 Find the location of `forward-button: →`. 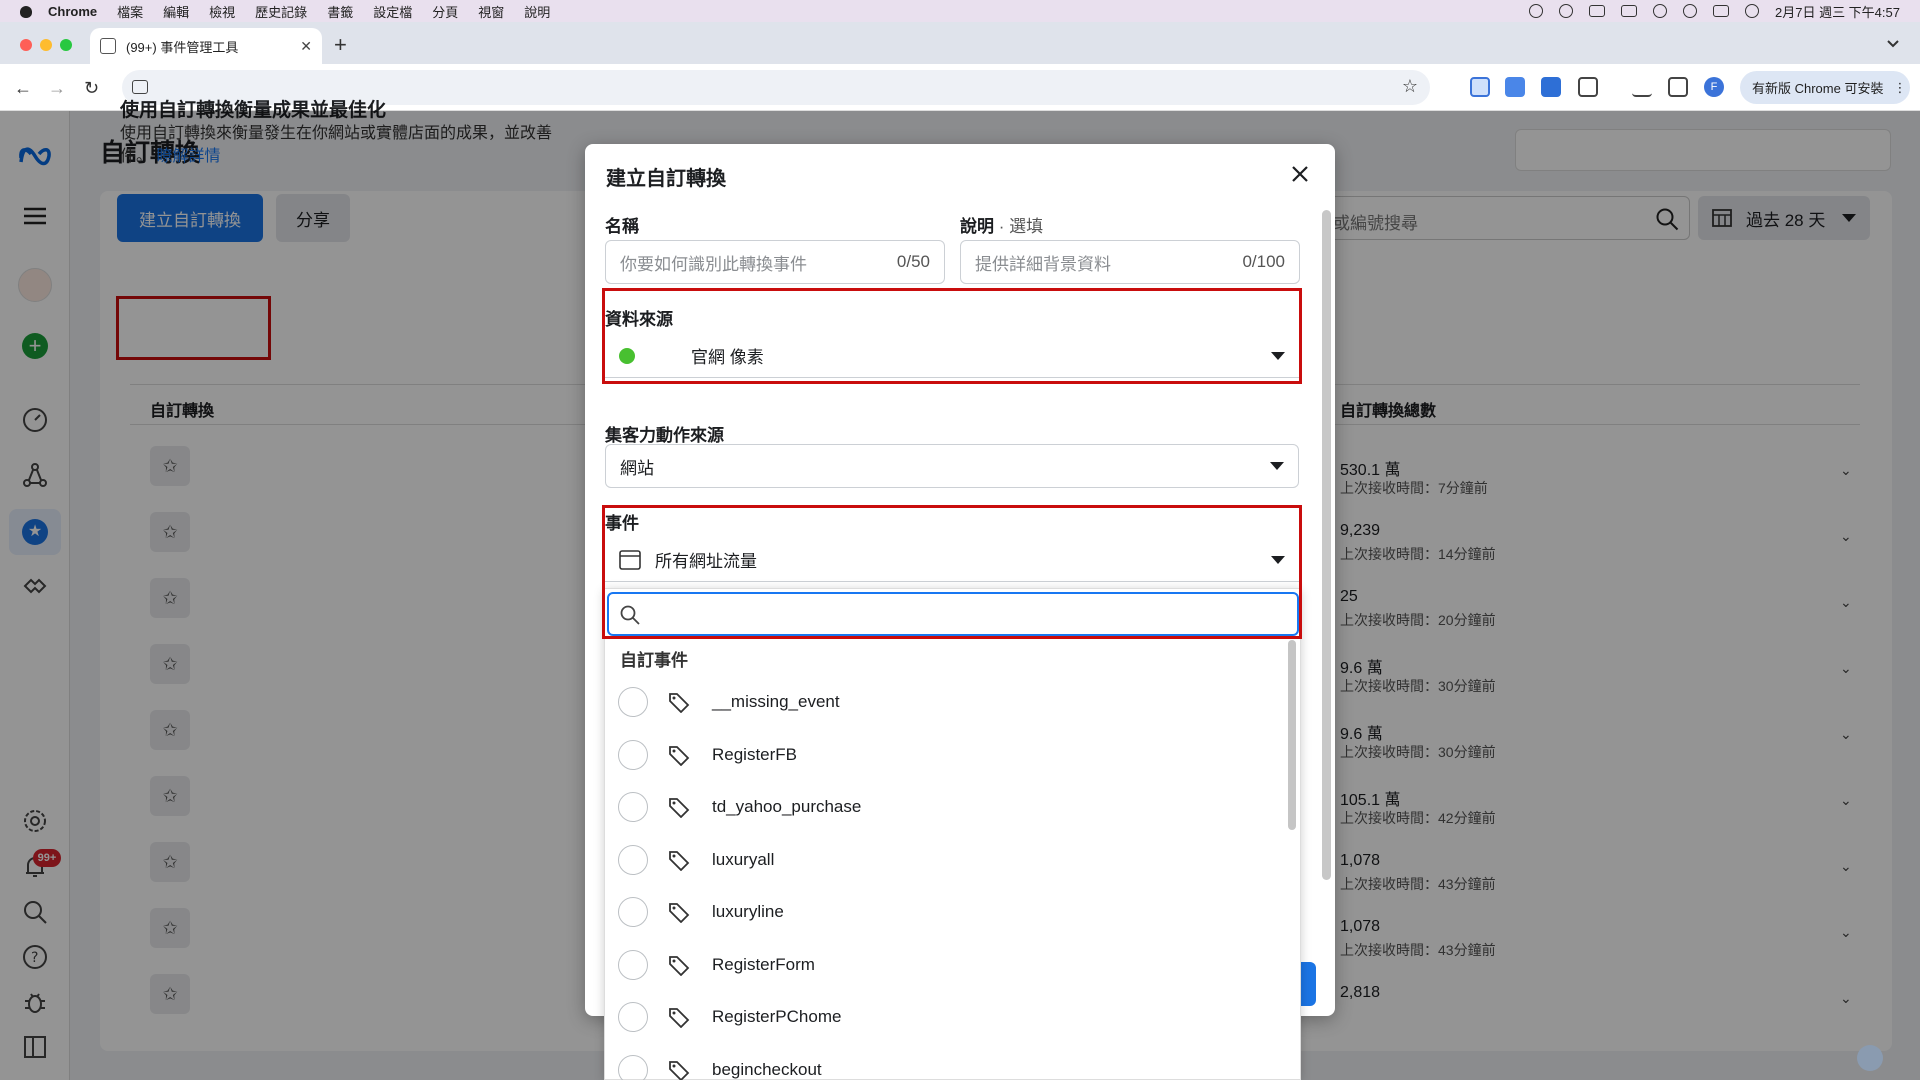

forward-button: → is located at coordinates (57, 88).